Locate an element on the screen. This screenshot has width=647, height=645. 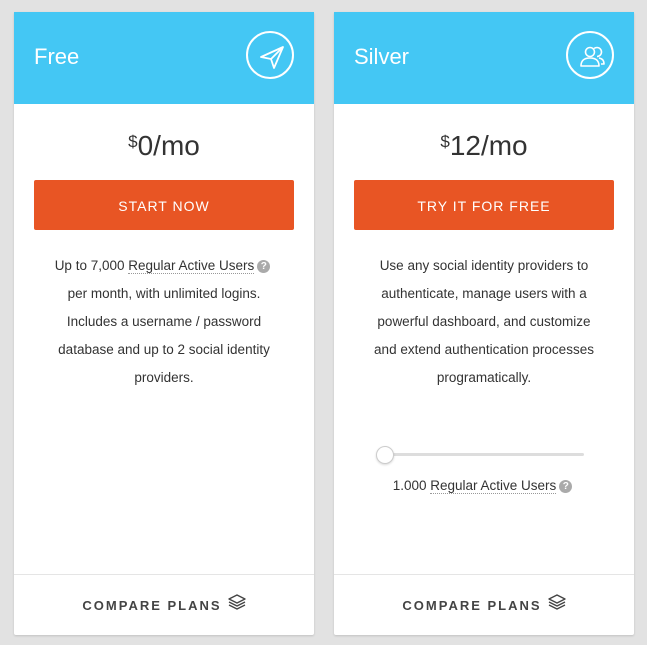
plan-name: Silver is located at coordinates (382, 56).